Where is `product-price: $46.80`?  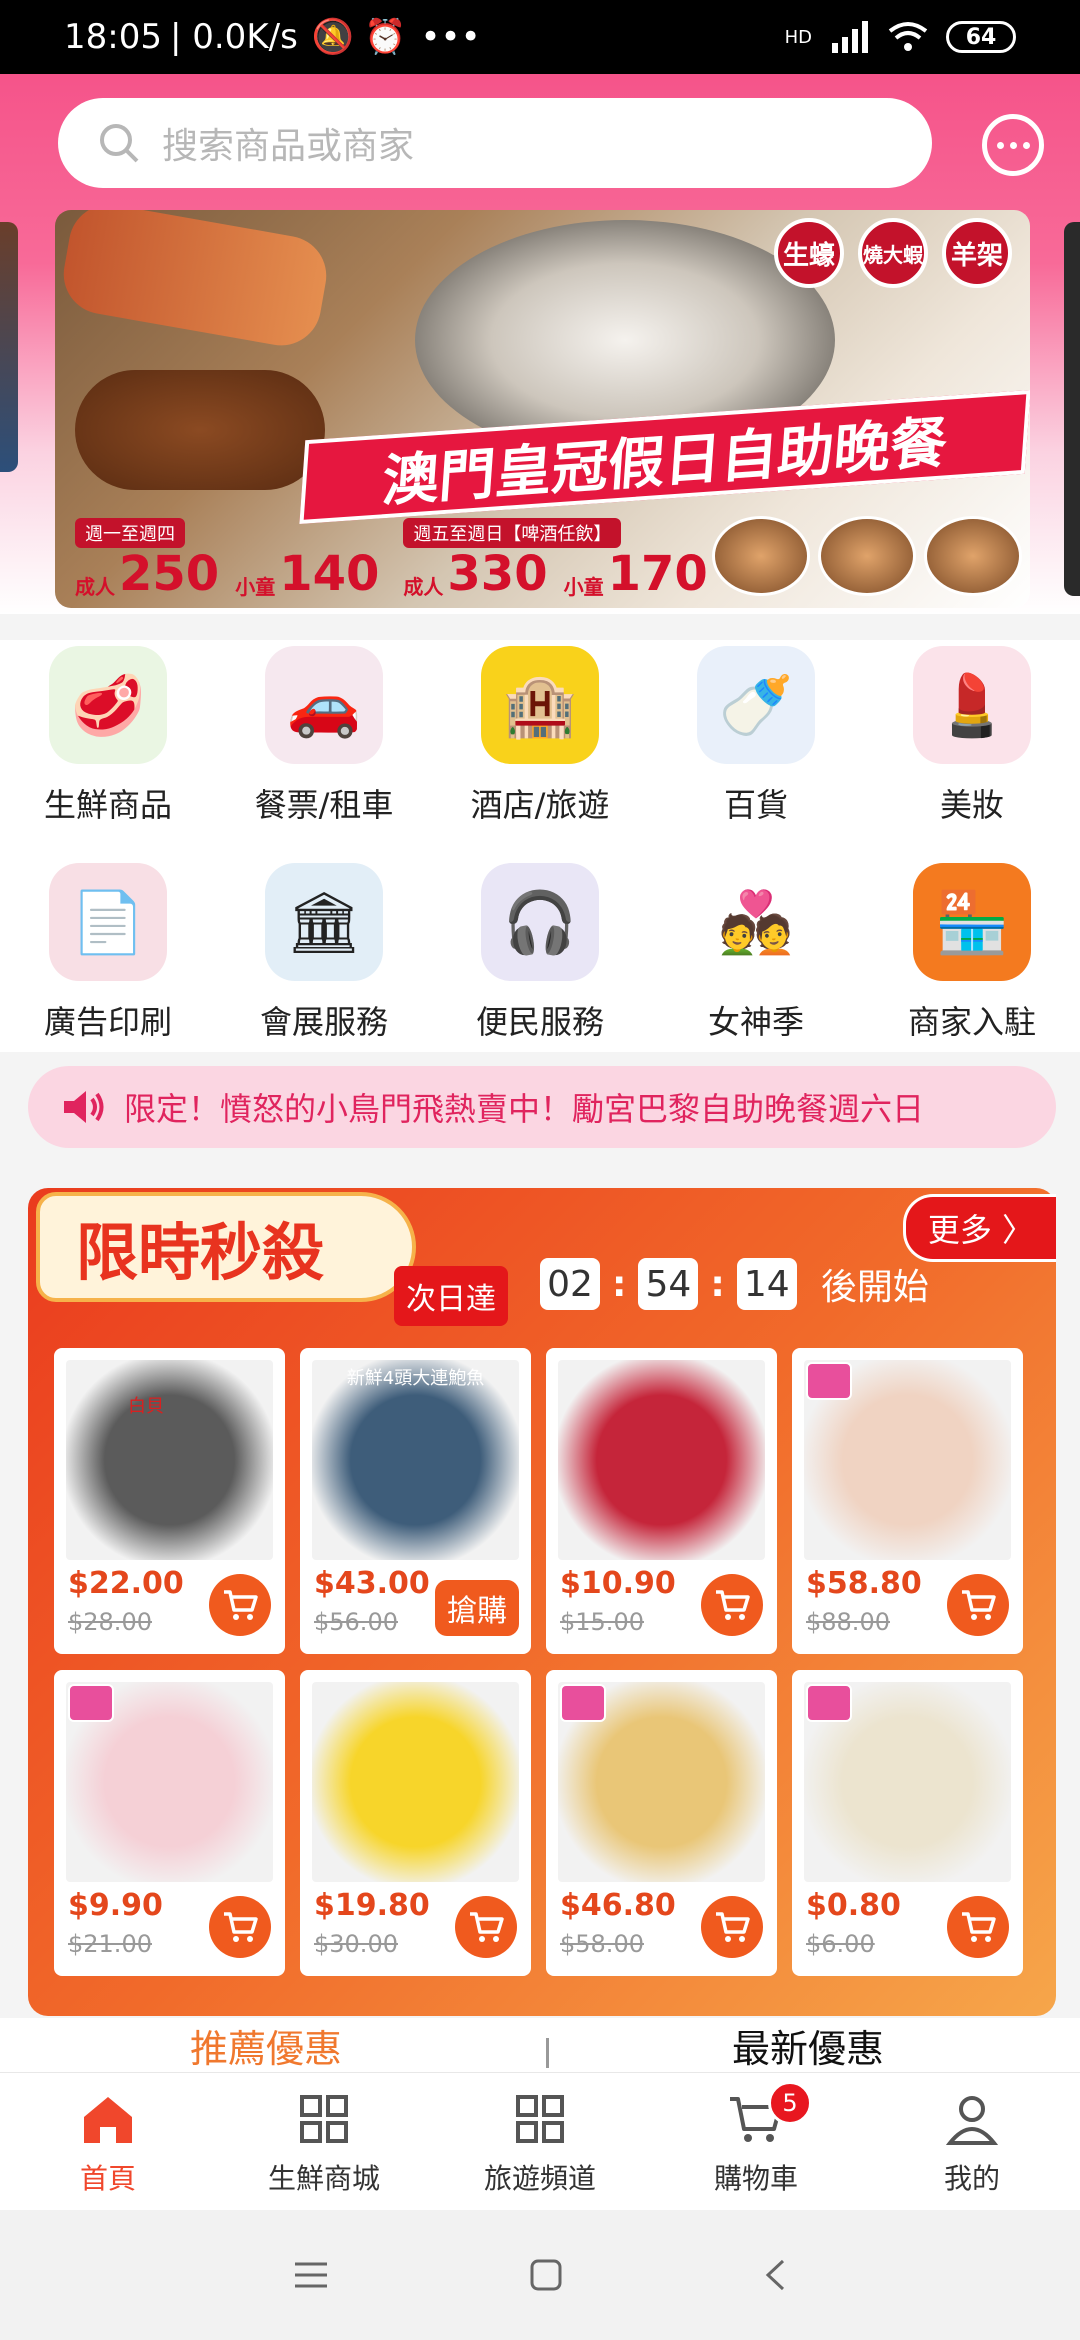
product-price: $46.80 is located at coordinates (618, 1905).